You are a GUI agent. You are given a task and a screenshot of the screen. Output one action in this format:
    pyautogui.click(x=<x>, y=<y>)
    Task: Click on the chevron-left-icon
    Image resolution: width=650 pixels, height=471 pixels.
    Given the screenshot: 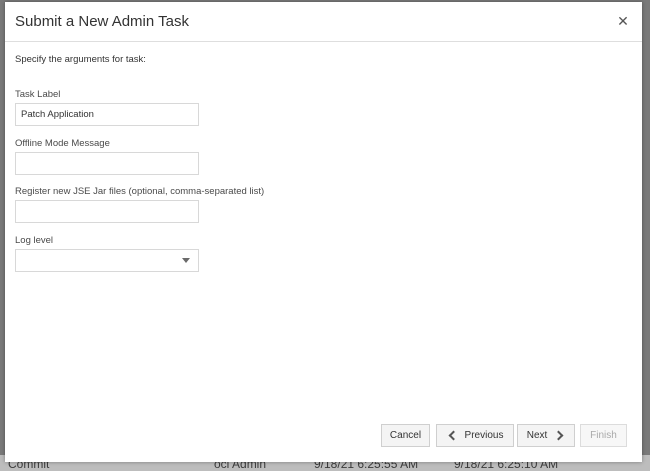 What is the action you would take?
    pyautogui.click(x=453, y=435)
    